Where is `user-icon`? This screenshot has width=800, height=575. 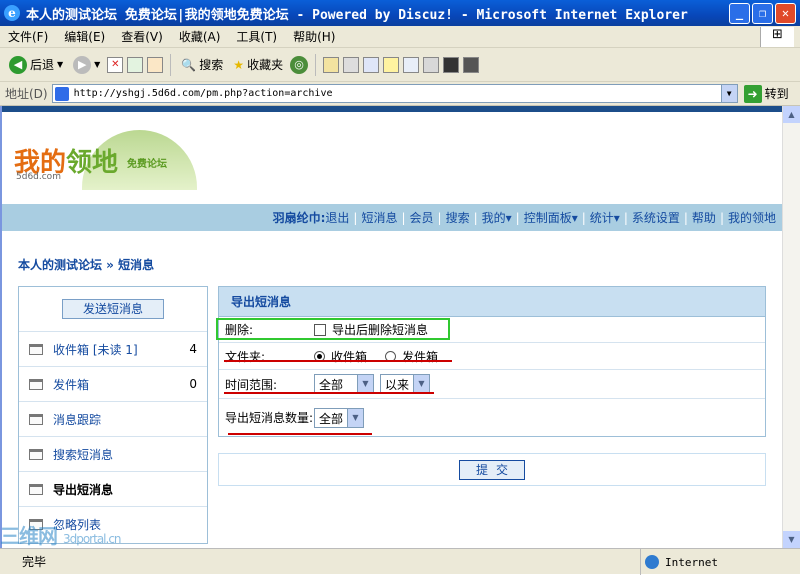 user-icon is located at coordinates (471, 64).